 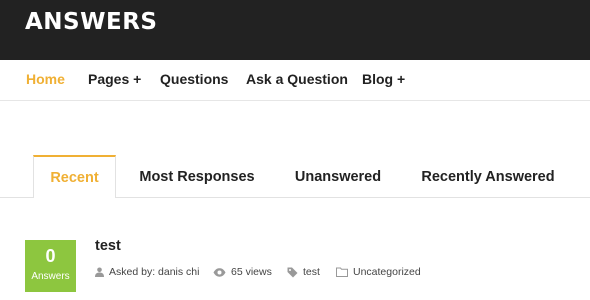 I want to click on question-views: 65 views, so click(x=242, y=272).